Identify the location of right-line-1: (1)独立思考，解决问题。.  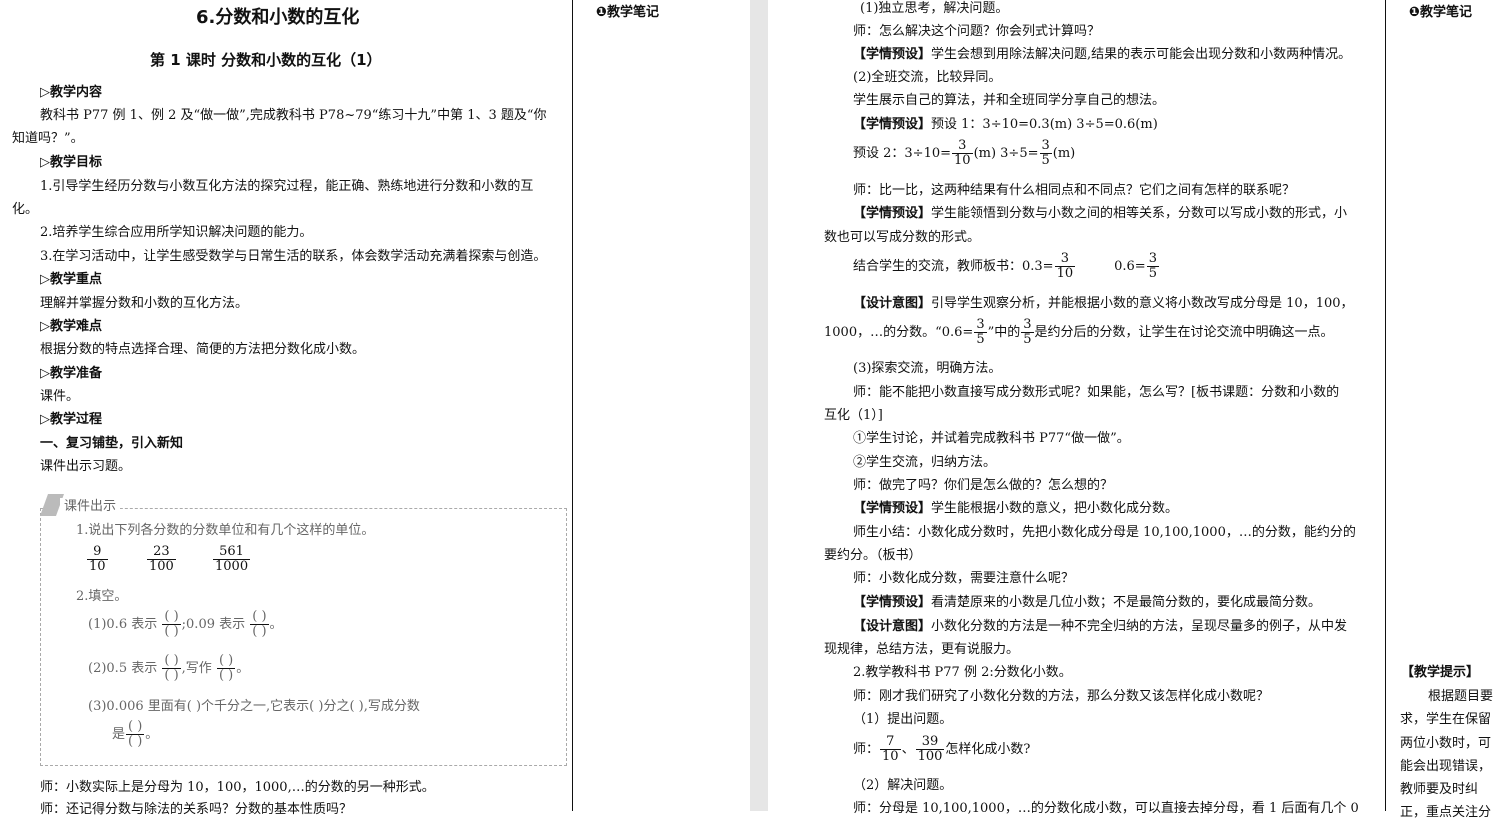
(934, 8).